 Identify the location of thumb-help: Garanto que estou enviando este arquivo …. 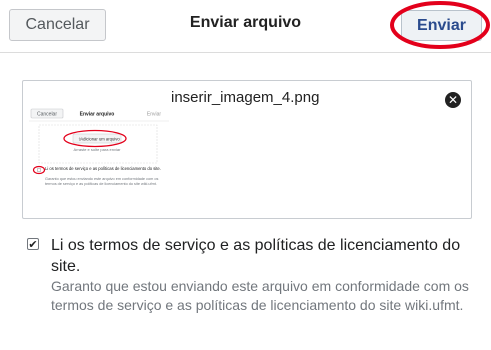
(102, 181).